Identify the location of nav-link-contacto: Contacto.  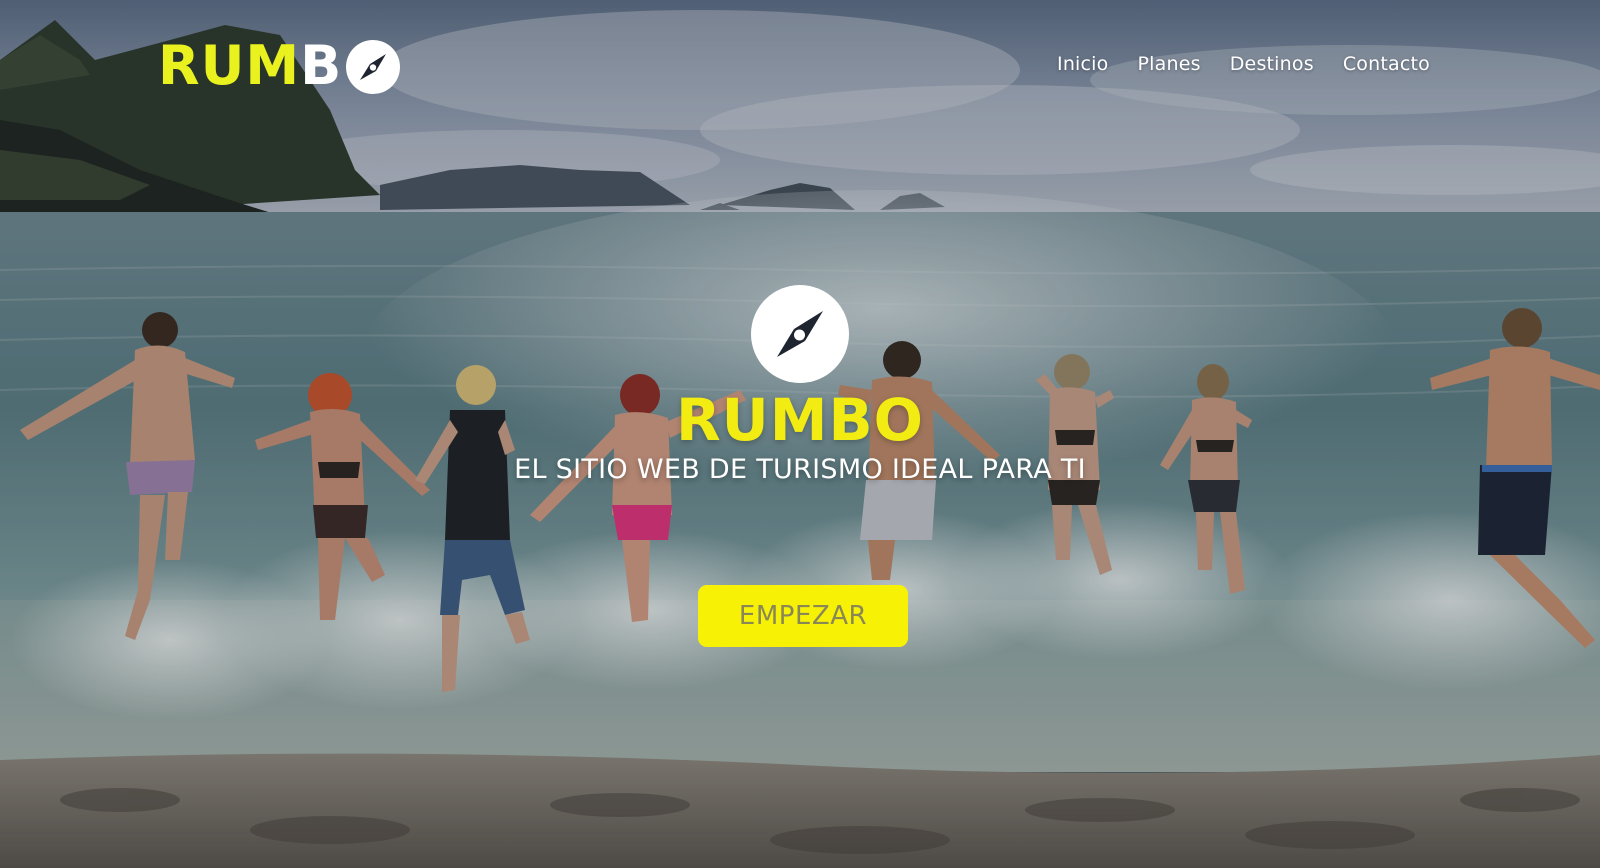
(1386, 64).